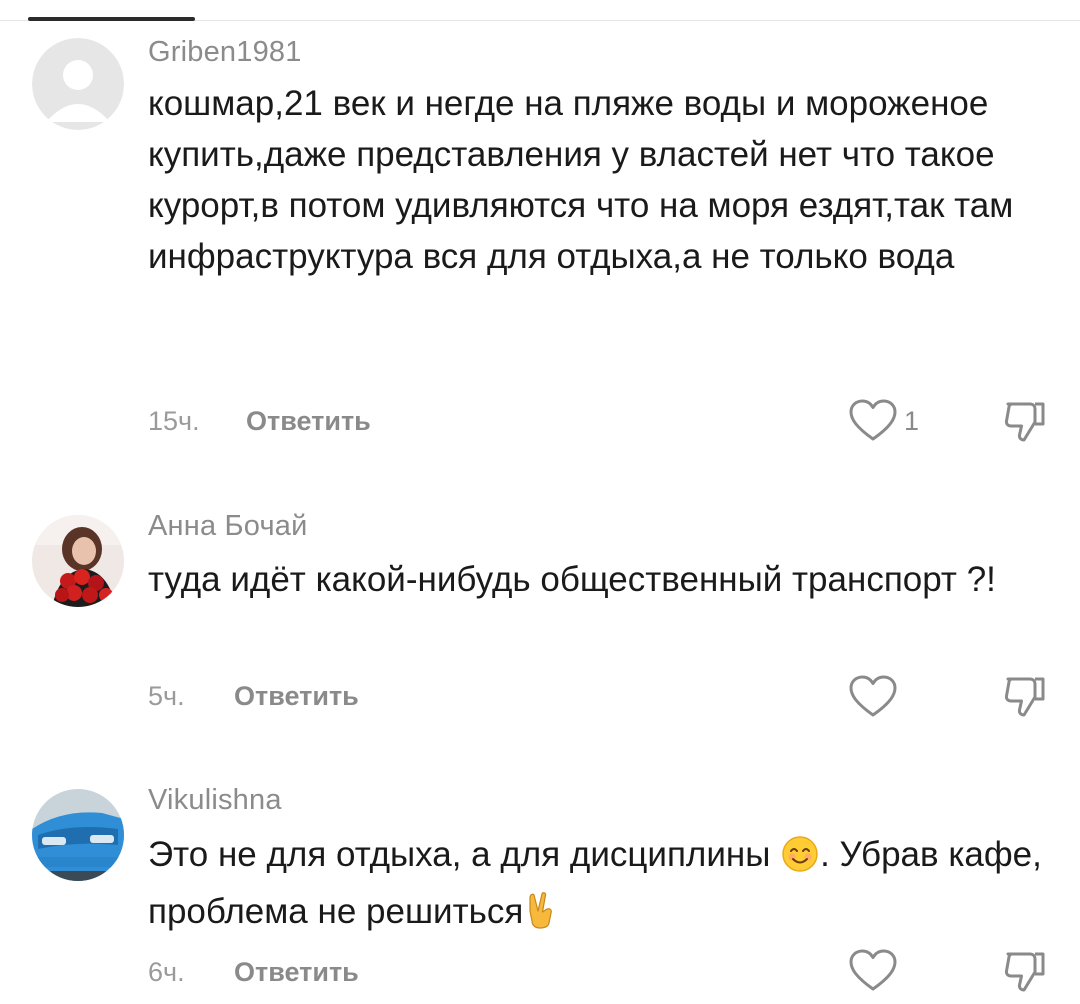 The width and height of the screenshot is (1080, 1004). What do you see at coordinates (912, 421) in the screenshot?
I see `like-count: 1` at bounding box center [912, 421].